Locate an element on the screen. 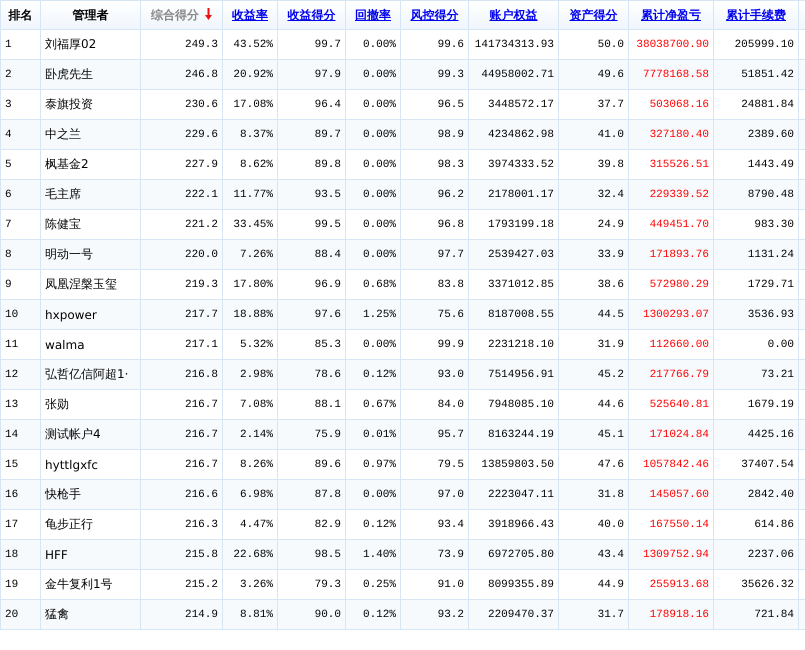 The height and width of the screenshot is (650, 805). table-cell: 2178001.17 is located at coordinates (513, 195).